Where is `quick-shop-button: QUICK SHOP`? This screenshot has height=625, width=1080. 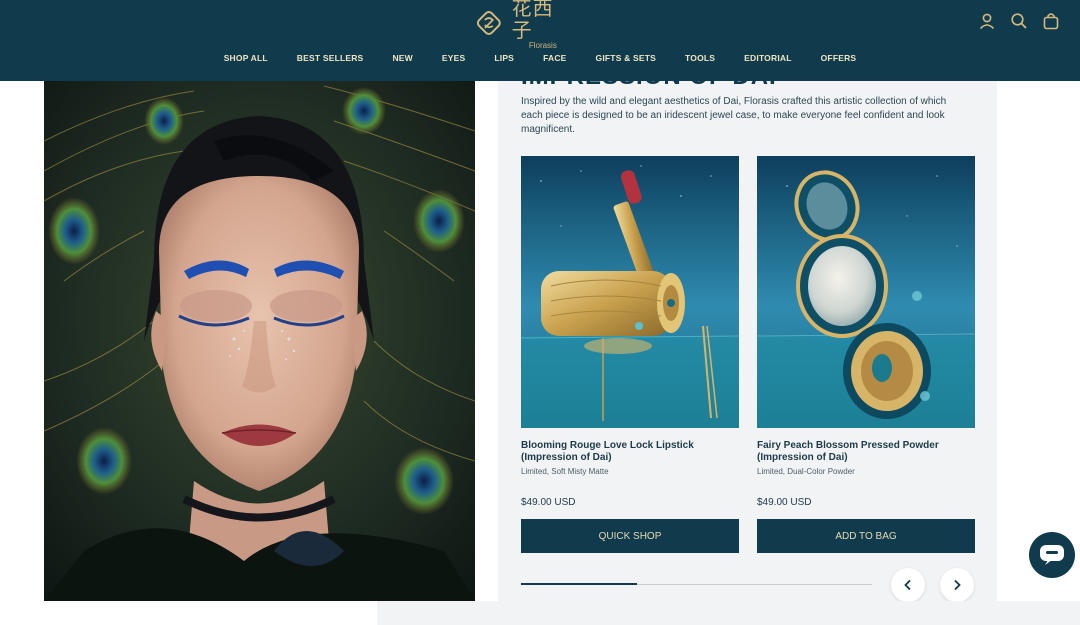 quick-shop-button: QUICK SHOP is located at coordinates (630, 536).